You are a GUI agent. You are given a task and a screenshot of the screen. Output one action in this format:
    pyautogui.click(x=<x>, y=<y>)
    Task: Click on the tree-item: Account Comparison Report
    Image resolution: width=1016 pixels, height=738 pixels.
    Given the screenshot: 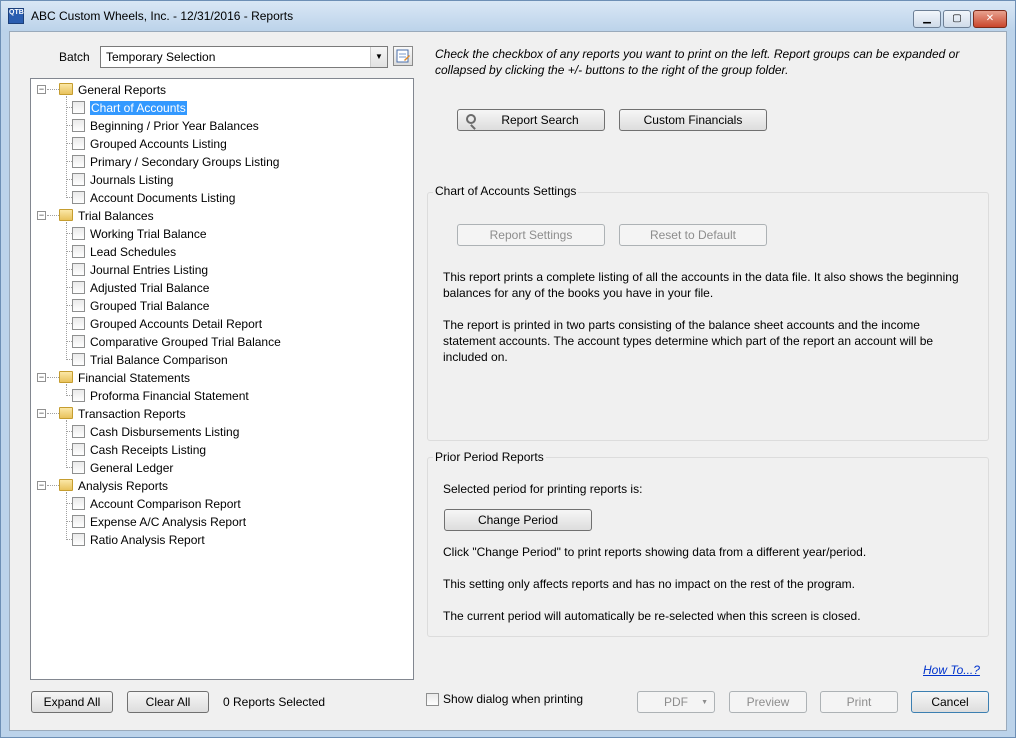 What is the action you would take?
    pyautogui.click(x=221, y=503)
    